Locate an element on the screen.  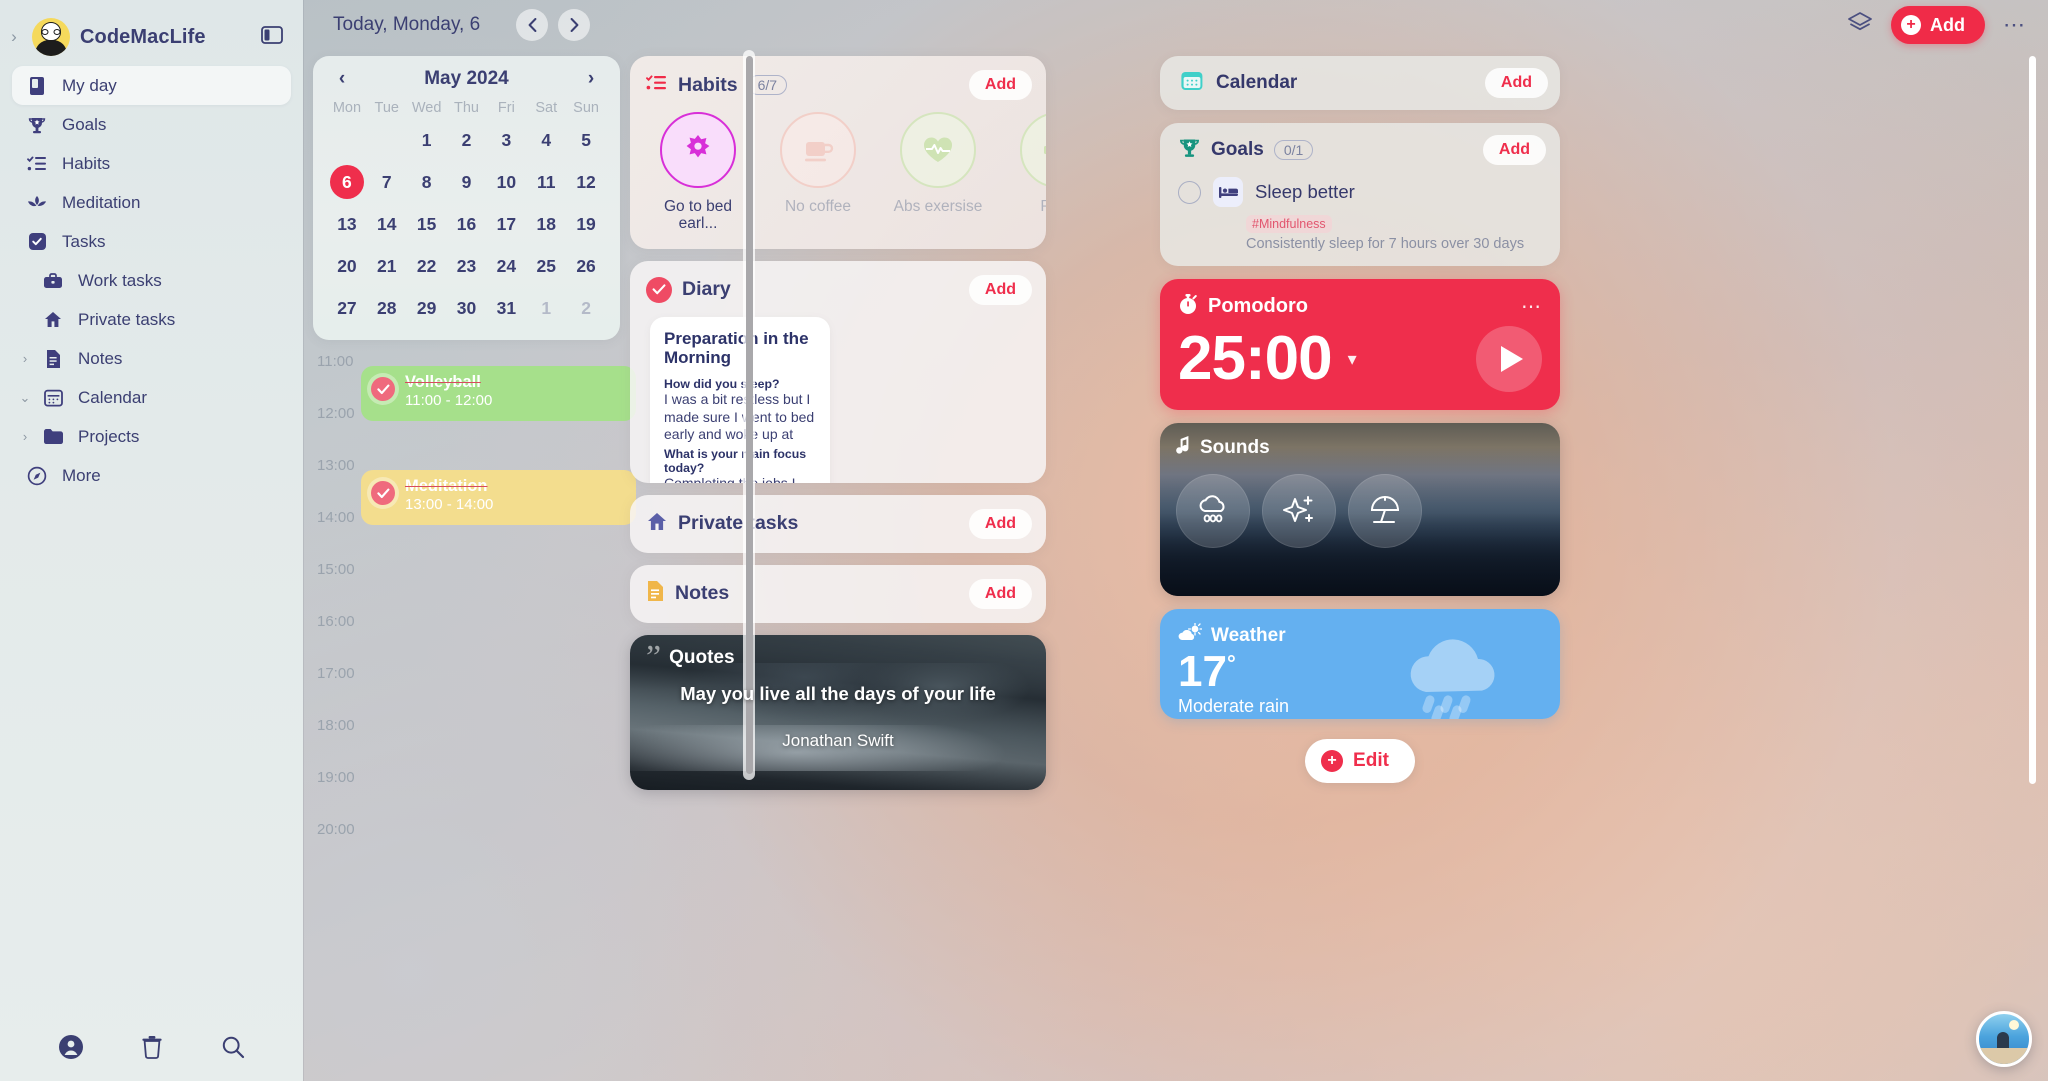
user-avatar-fab is located at coordinates (2004, 1039).